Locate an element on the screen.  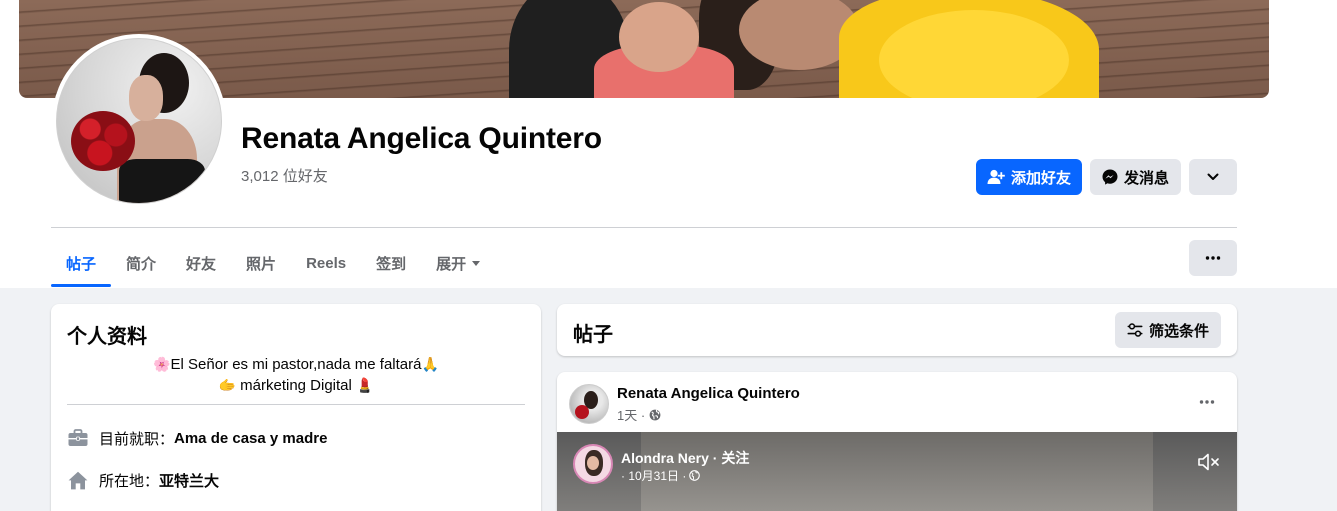
posts-title: 帖子 is located at coordinates (593, 335).